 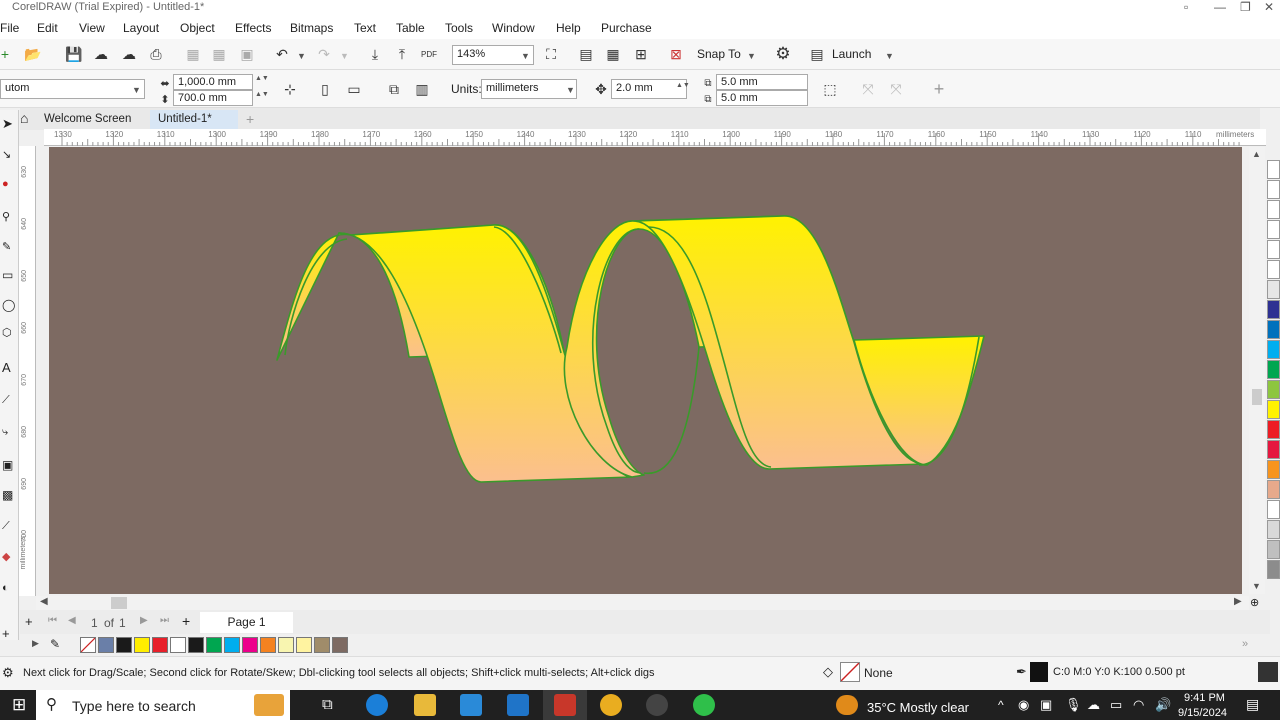 I want to click on page-preset-select: utom, so click(x=72, y=89).